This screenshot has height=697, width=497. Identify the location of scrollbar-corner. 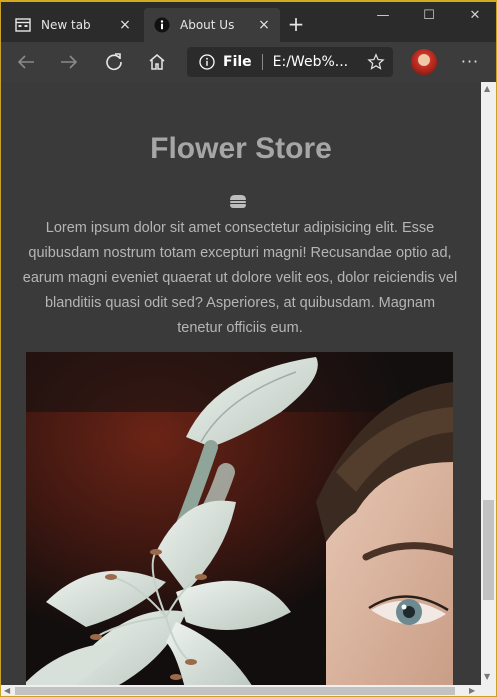
(488, 690).